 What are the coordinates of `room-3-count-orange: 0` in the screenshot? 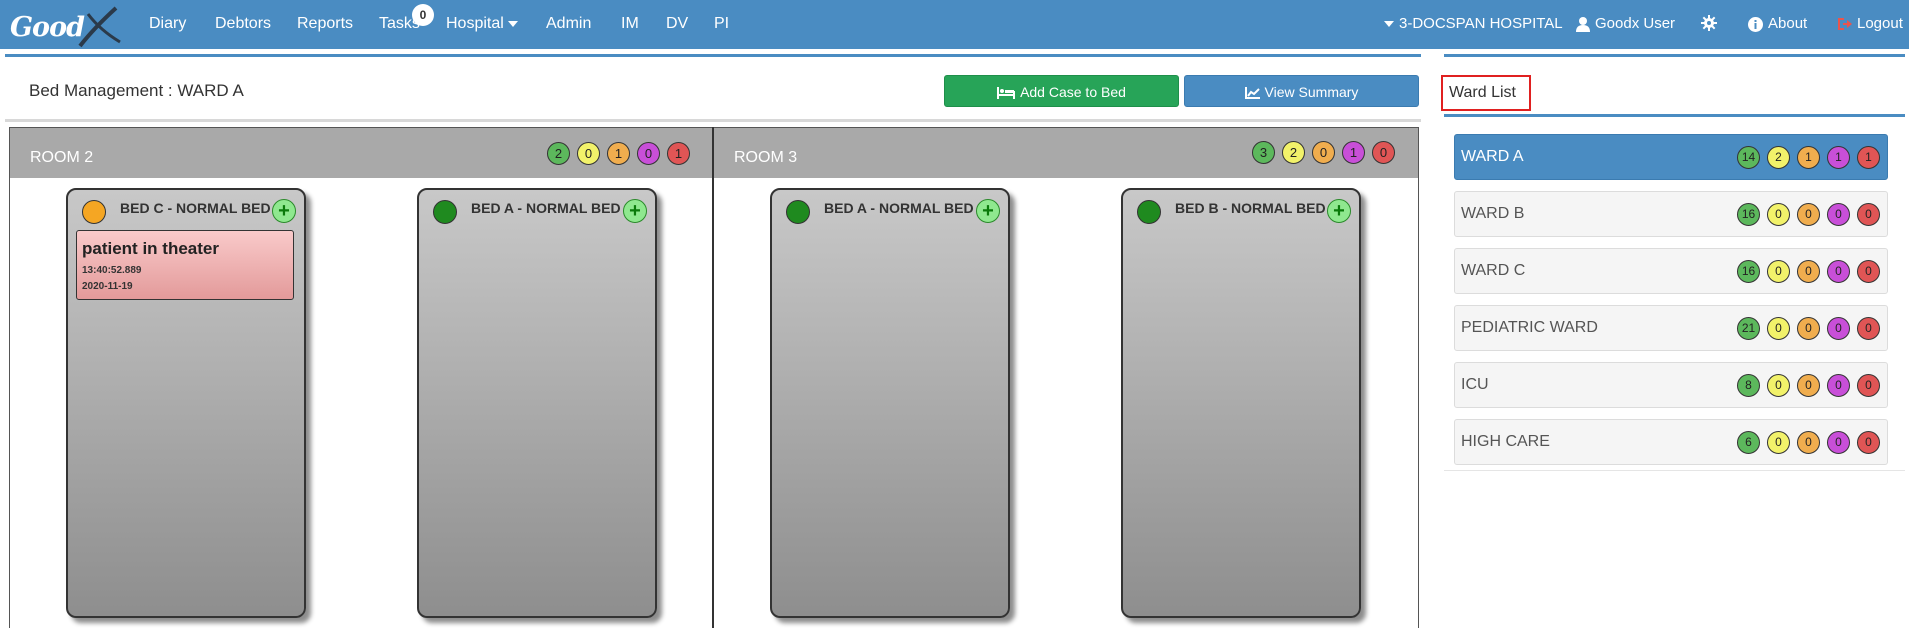 It's located at (1323, 152).